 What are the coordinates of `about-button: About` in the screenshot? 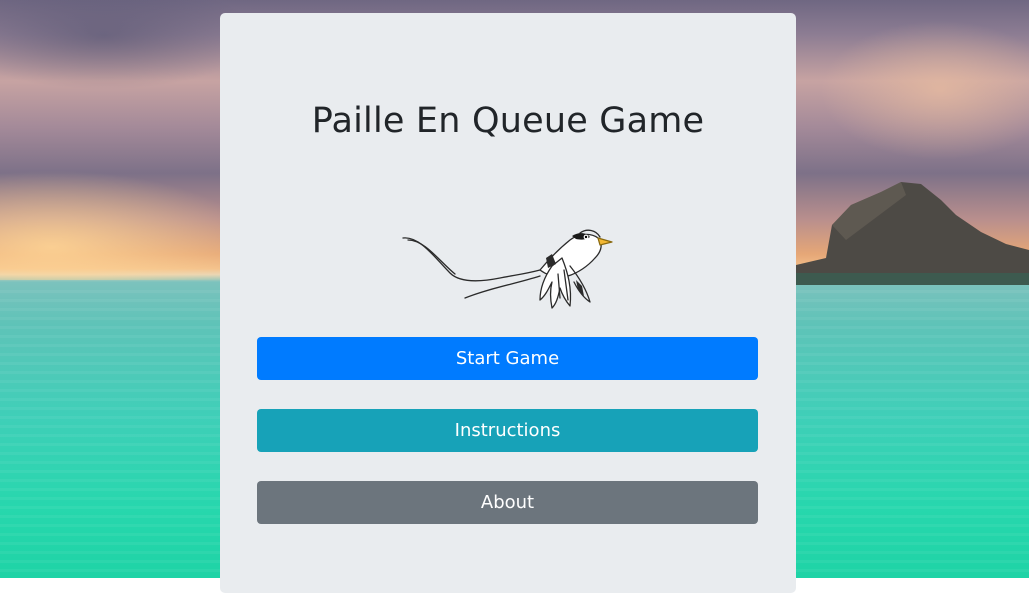 It's located at (507, 502).